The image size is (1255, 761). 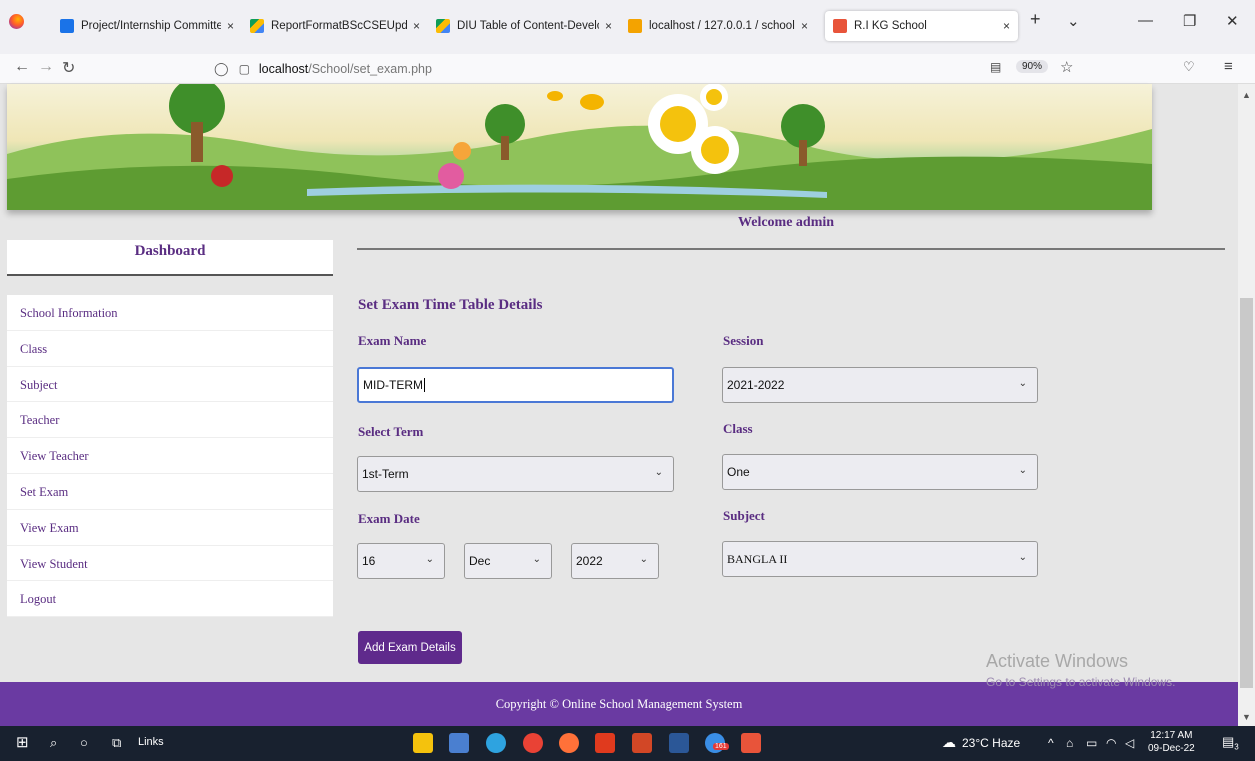 What do you see at coordinates (635, 26) in the screenshot?
I see `phpmyadmin-icon` at bounding box center [635, 26].